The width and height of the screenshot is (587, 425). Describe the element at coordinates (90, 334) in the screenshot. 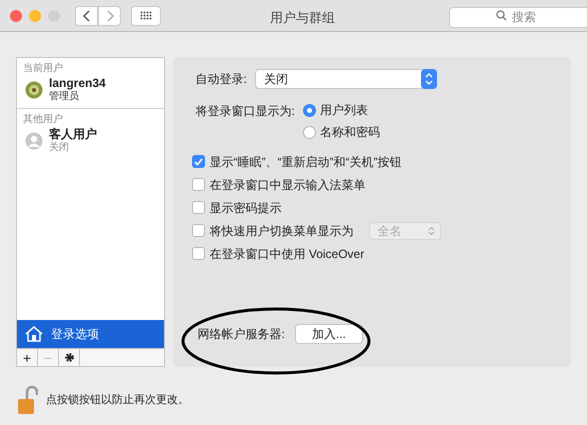

I see `login-options-item: 登录选项` at that location.